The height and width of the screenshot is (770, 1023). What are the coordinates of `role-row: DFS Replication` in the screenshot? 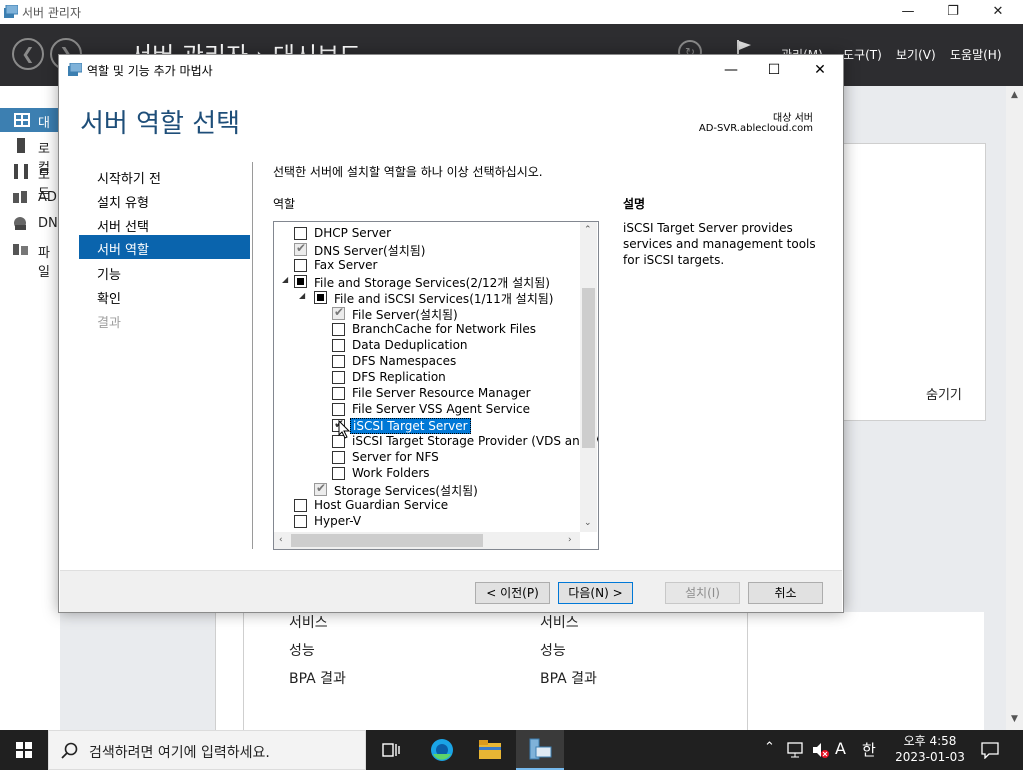 It's located at (427, 377).